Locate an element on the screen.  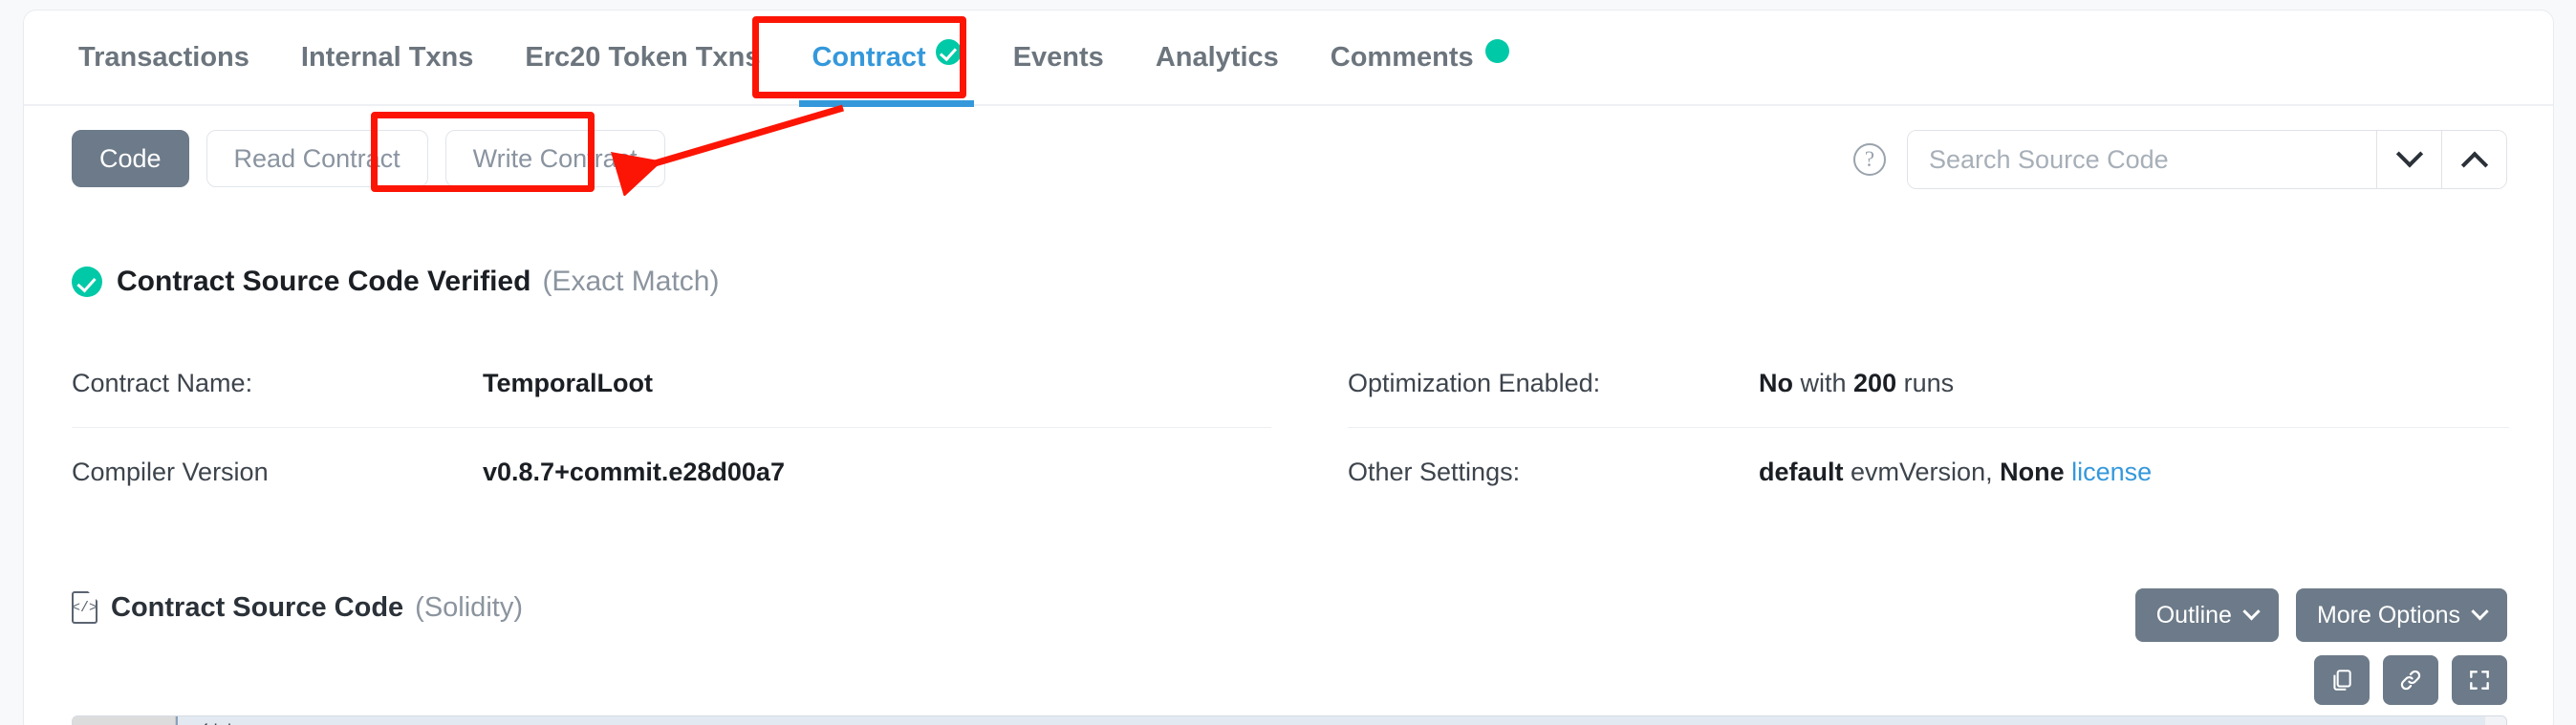
copy-button is located at coordinates (2342, 680).